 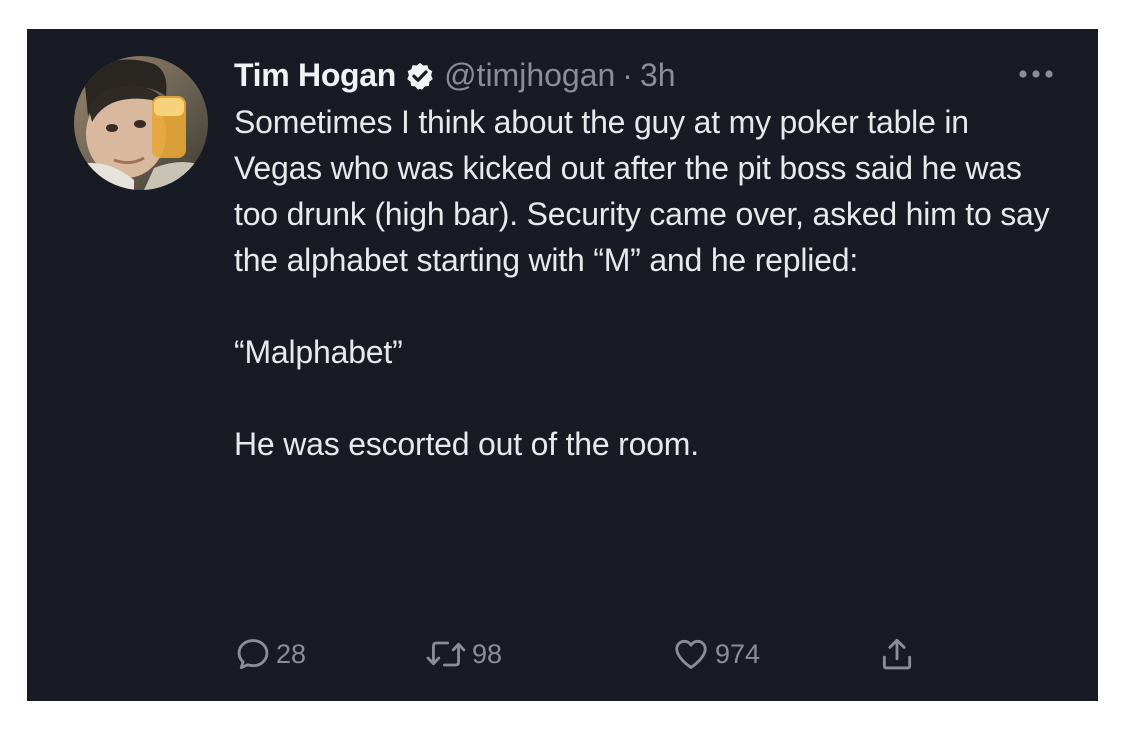 What do you see at coordinates (691, 654) in the screenshot?
I see `heart-icon` at bounding box center [691, 654].